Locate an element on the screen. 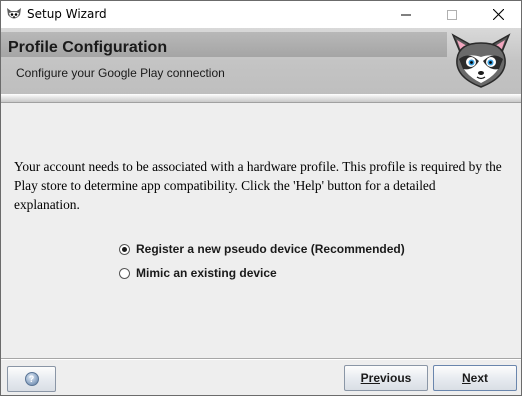  header-title-strip: Profile Configuration is located at coordinates (224, 44).